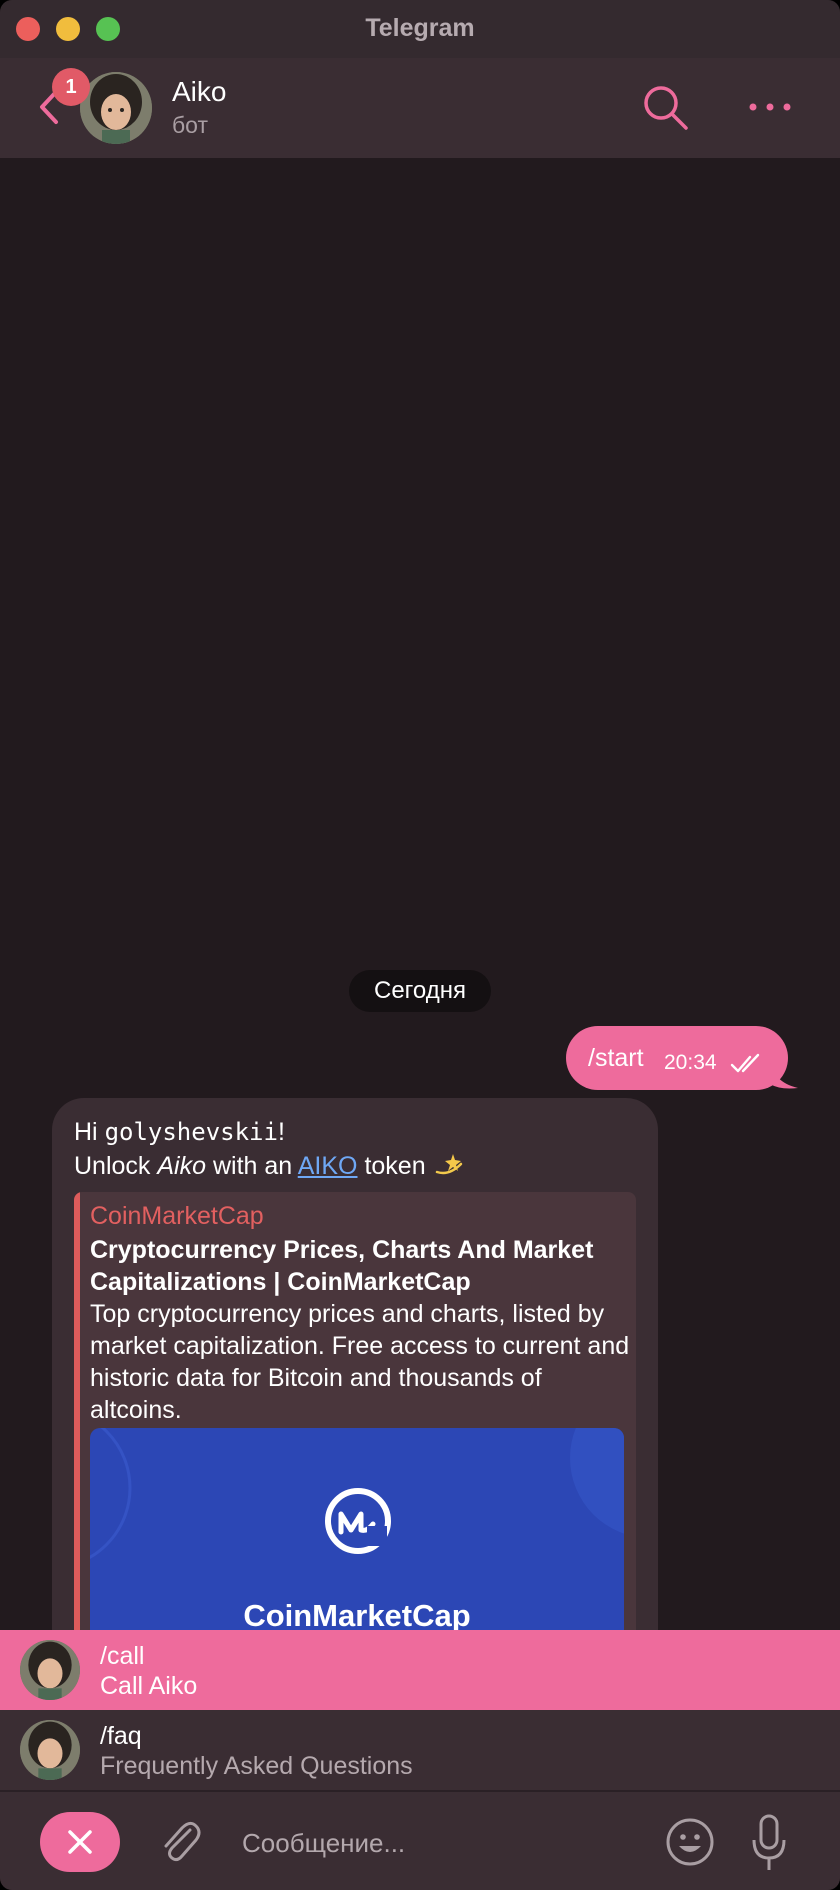 The width and height of the screenshot is (840, 1890). I want to click on message-input-bar, so click(420, 1840).